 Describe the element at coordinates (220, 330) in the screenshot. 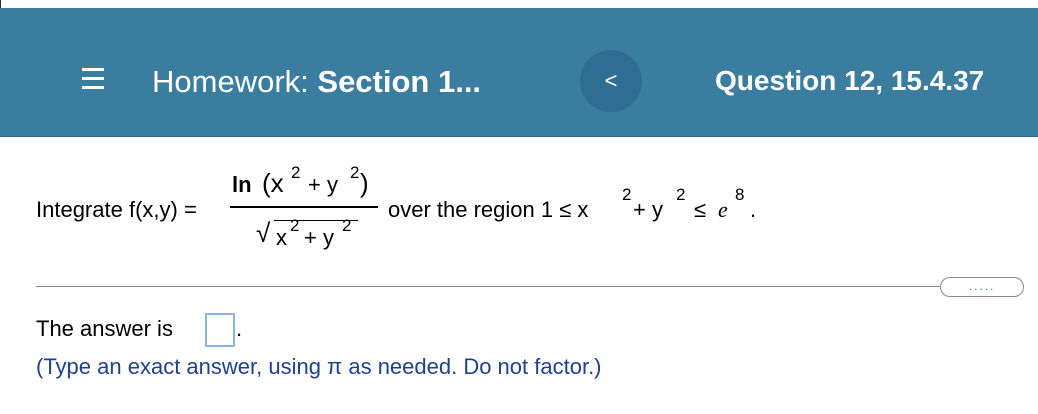

I see `answer-input` at that location.